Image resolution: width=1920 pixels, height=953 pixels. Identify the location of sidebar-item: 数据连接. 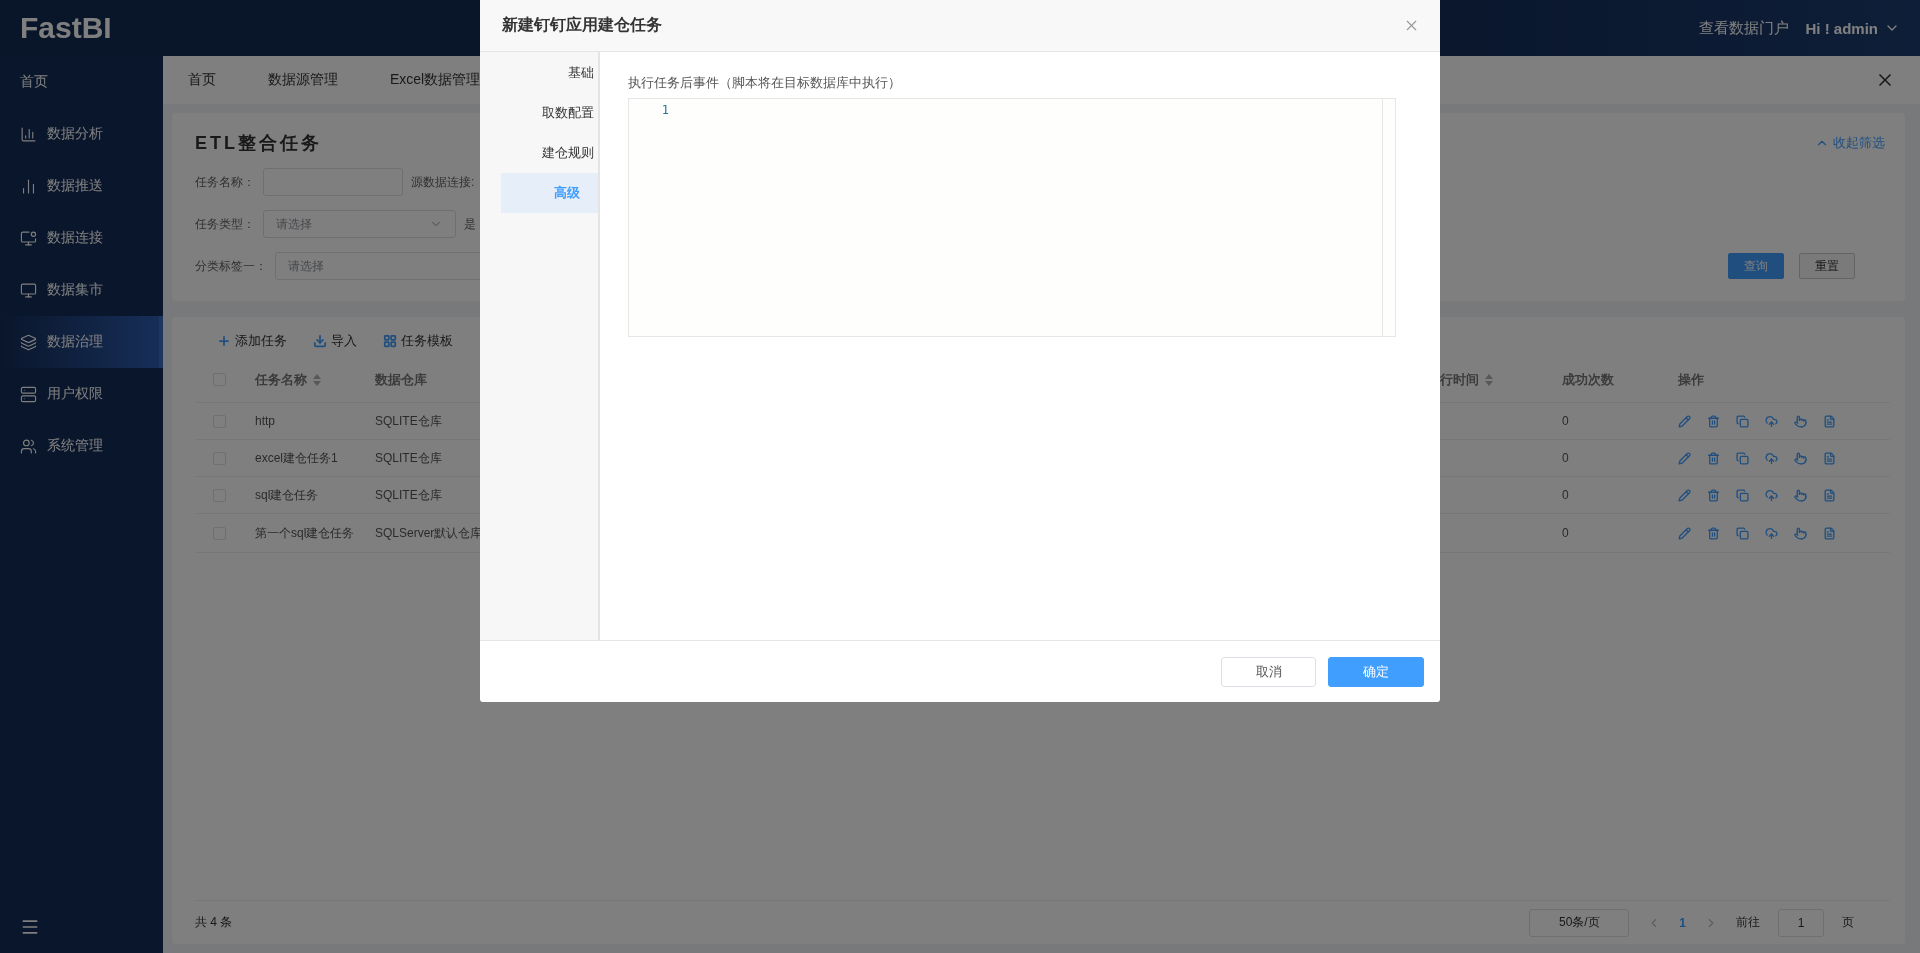
(81, 238).